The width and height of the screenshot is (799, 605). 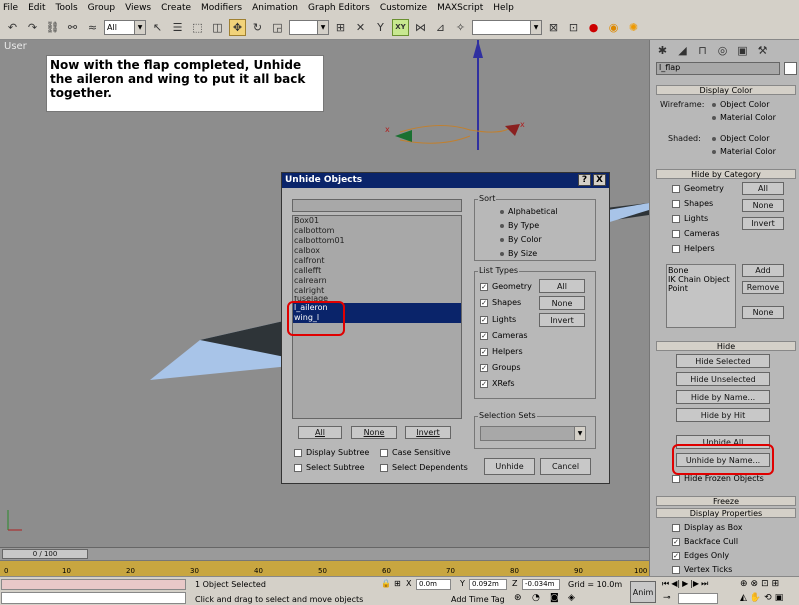 I want to click on list-item: calbottom, so click(x=377, y=231).